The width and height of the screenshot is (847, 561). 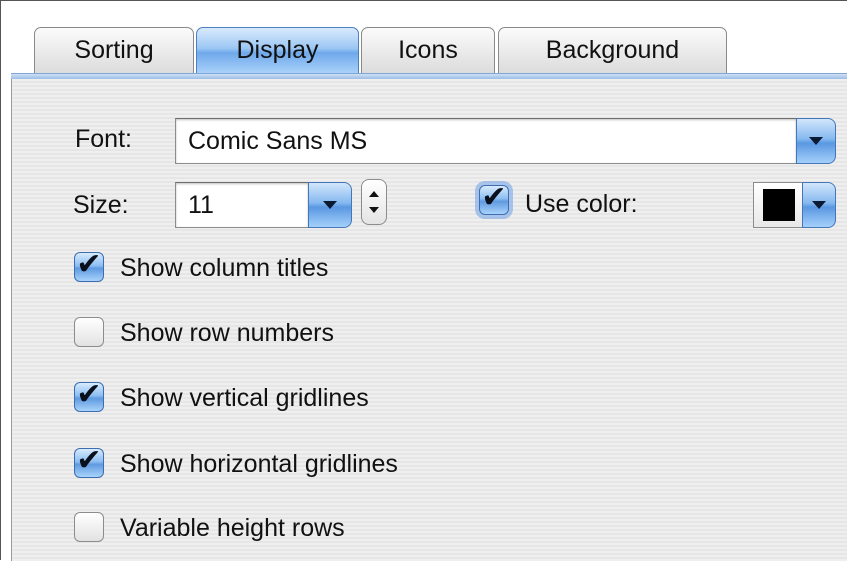 I want to click on color-dropdown-button, so click(x=819, y=205).